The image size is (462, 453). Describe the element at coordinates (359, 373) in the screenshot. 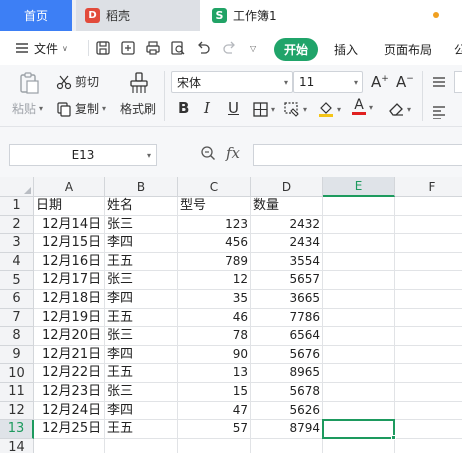

I see `cell-e10` at that location.